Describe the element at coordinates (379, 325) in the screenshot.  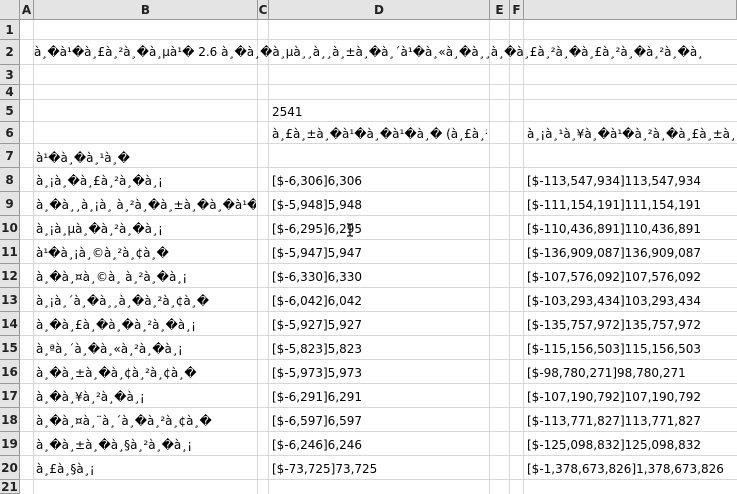
I see `units-cell: [$-5,927]5,927` at that location.